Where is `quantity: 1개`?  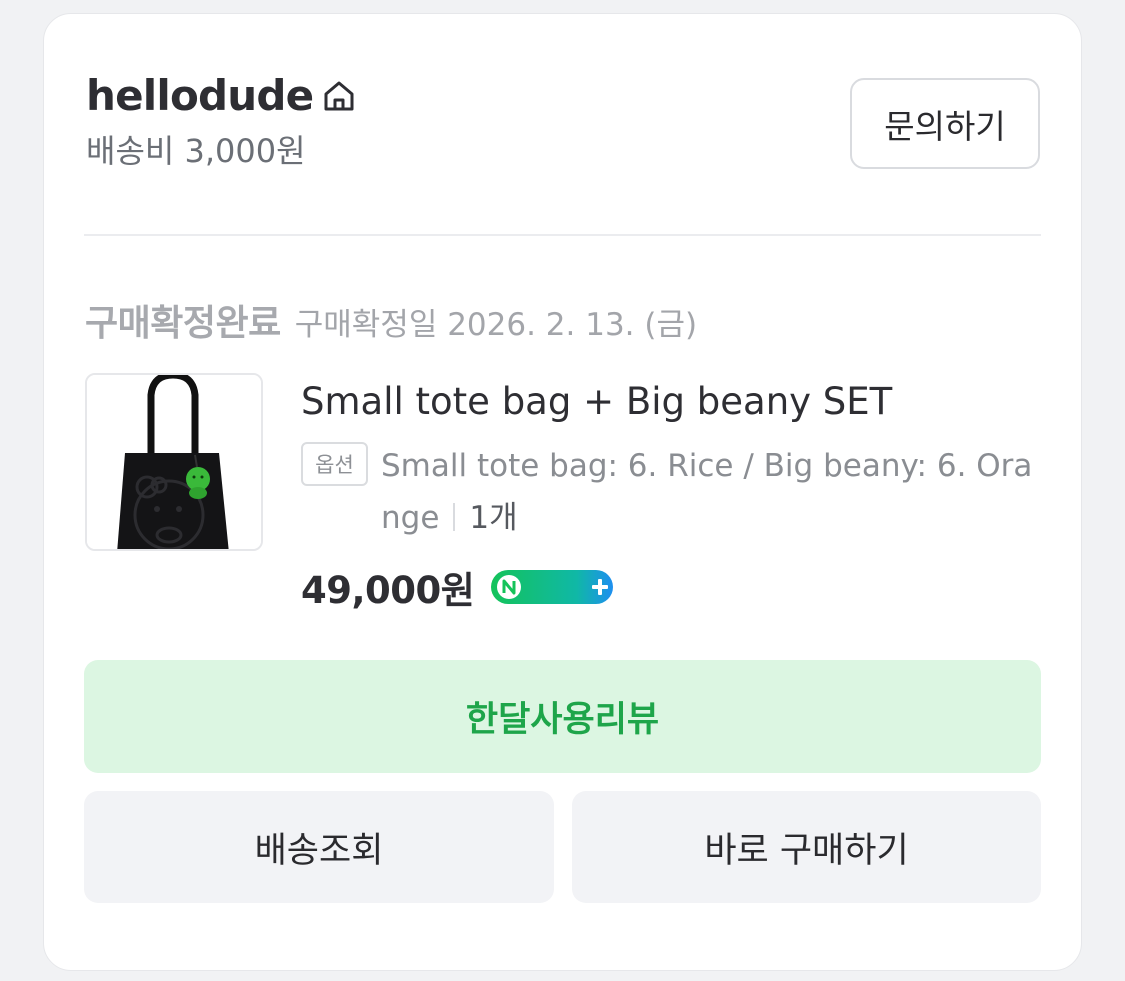 quantity: 1개 is located at coordinates (493, 518).